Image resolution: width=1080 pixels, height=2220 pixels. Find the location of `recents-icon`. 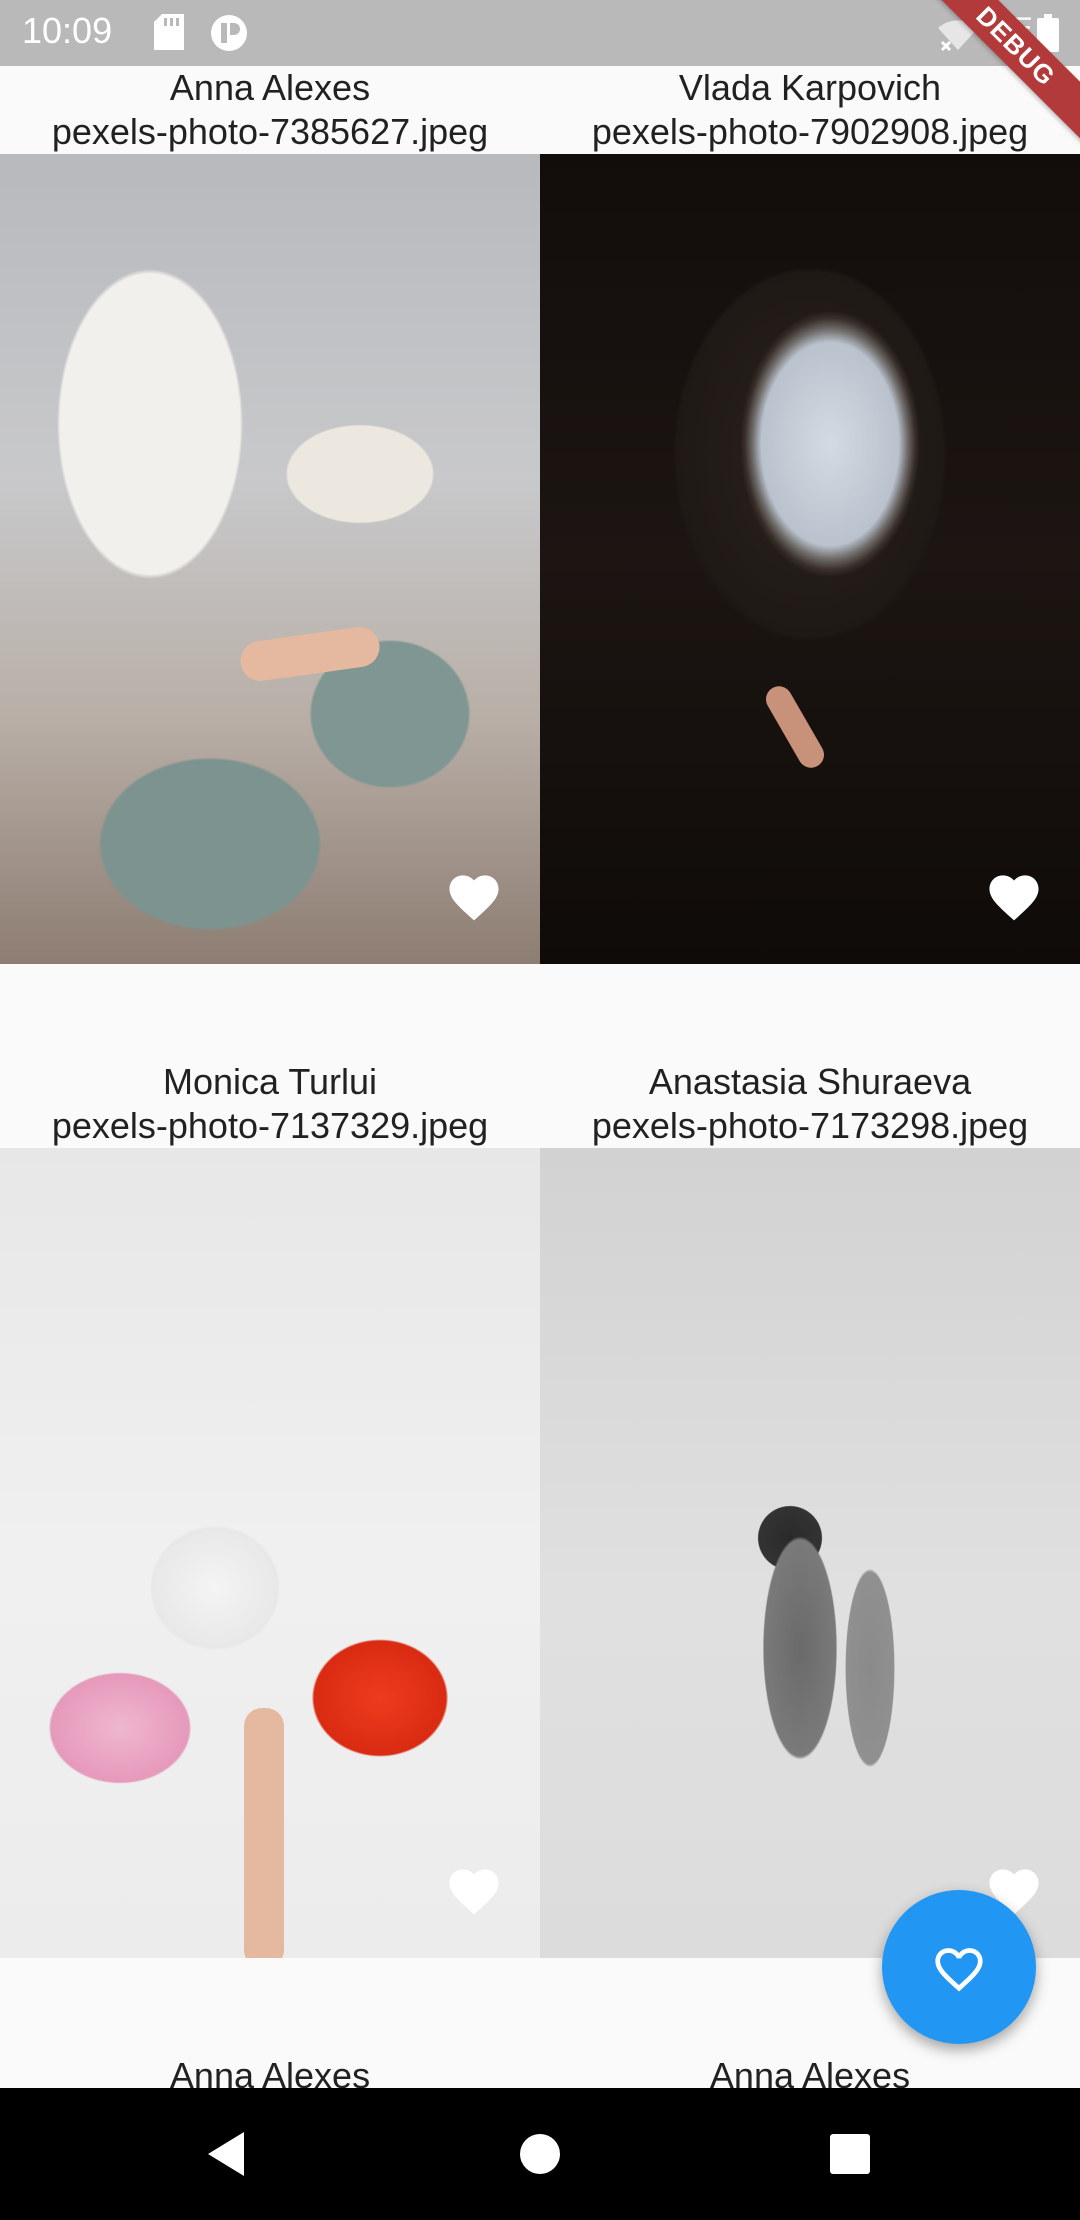

recents-icon is located at coordinates (850, 2154).